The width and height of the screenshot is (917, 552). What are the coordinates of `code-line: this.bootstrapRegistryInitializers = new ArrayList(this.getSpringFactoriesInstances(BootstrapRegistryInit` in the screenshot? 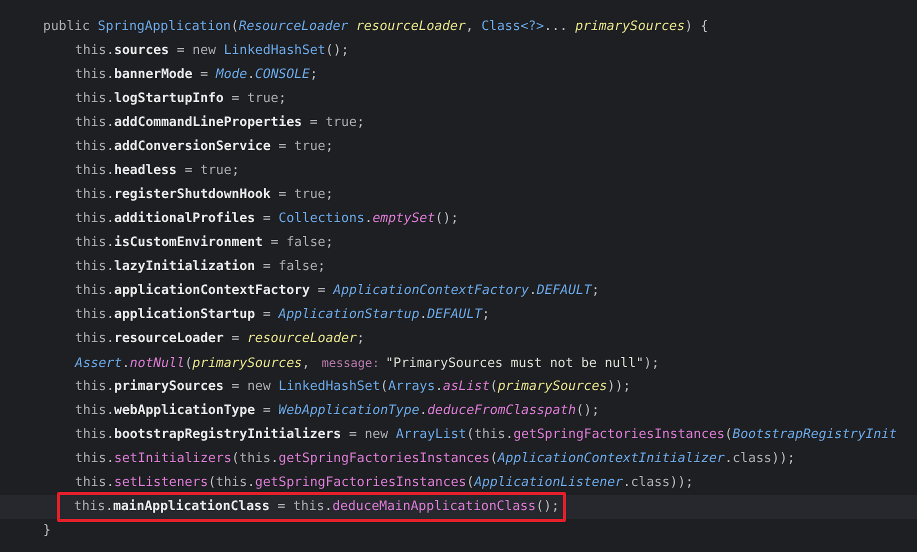 It's located at (485, 435).